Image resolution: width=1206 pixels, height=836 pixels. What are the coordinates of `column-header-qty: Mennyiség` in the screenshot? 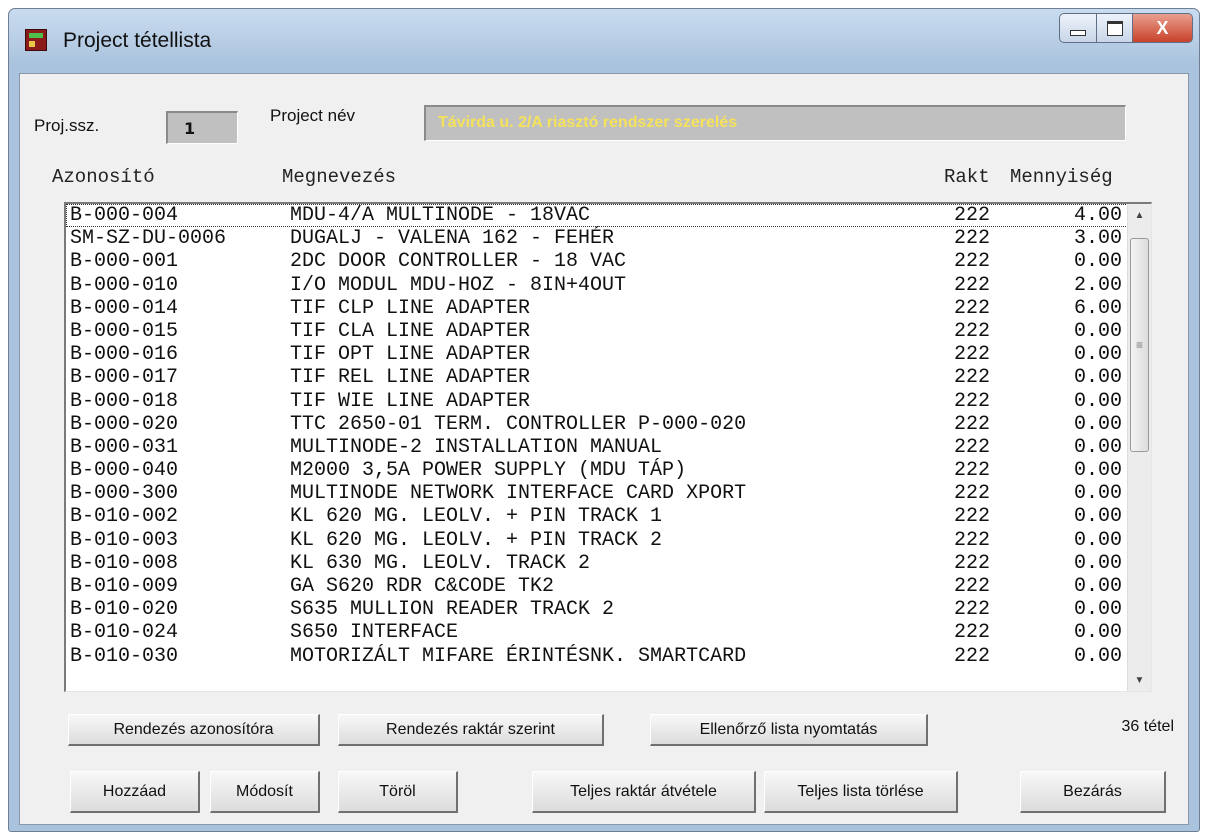 It's located at (1061, 177).